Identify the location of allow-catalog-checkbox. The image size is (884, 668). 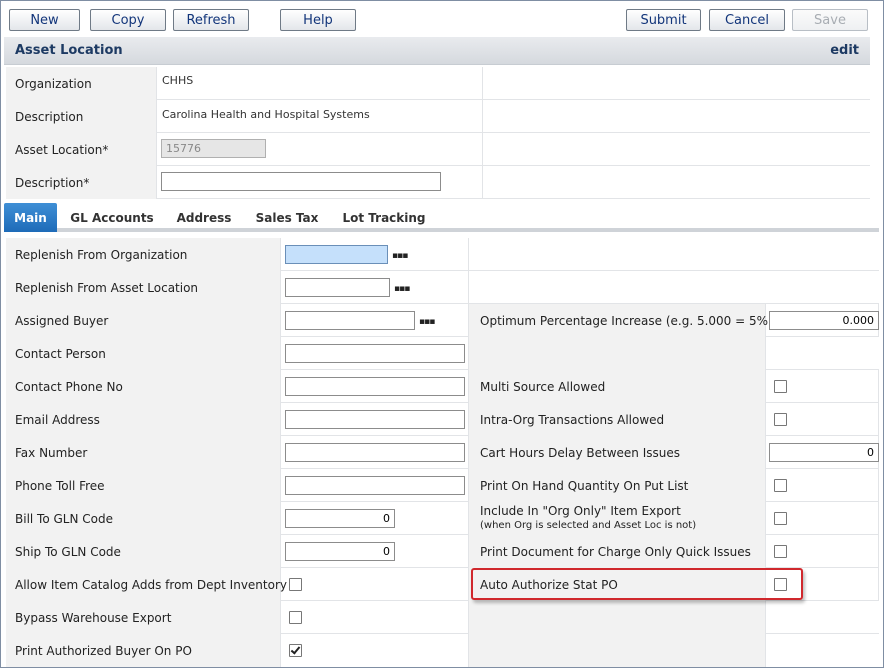
(295, 584).